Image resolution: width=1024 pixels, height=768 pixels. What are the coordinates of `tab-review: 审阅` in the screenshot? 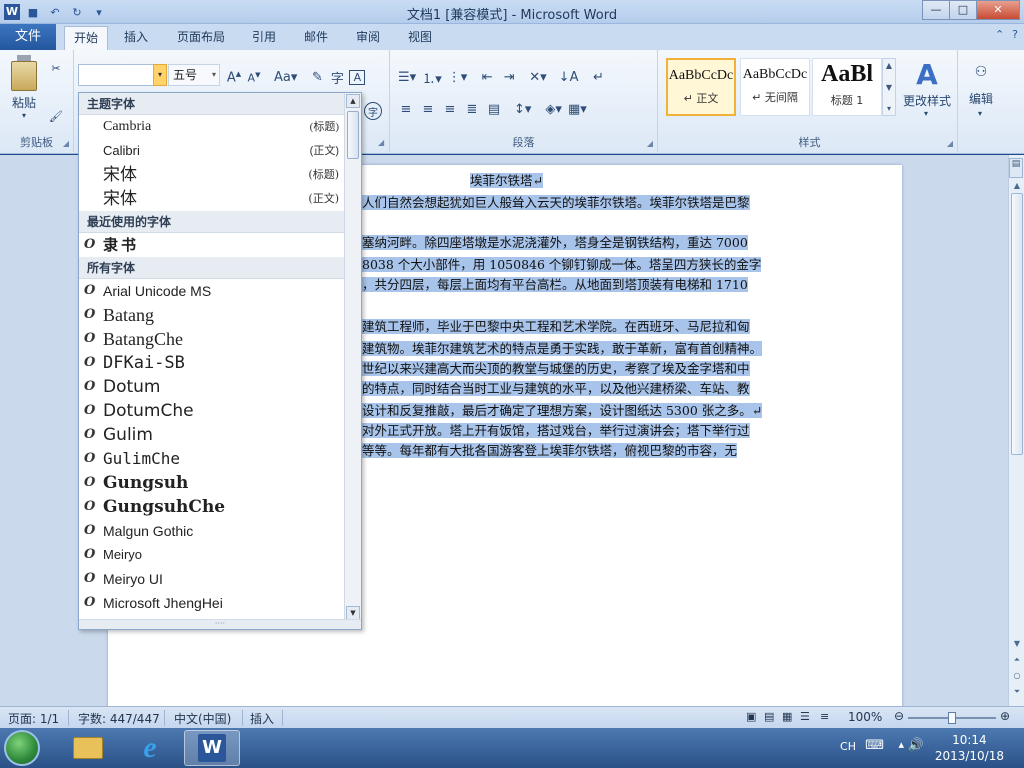 It's located at (368, 38).